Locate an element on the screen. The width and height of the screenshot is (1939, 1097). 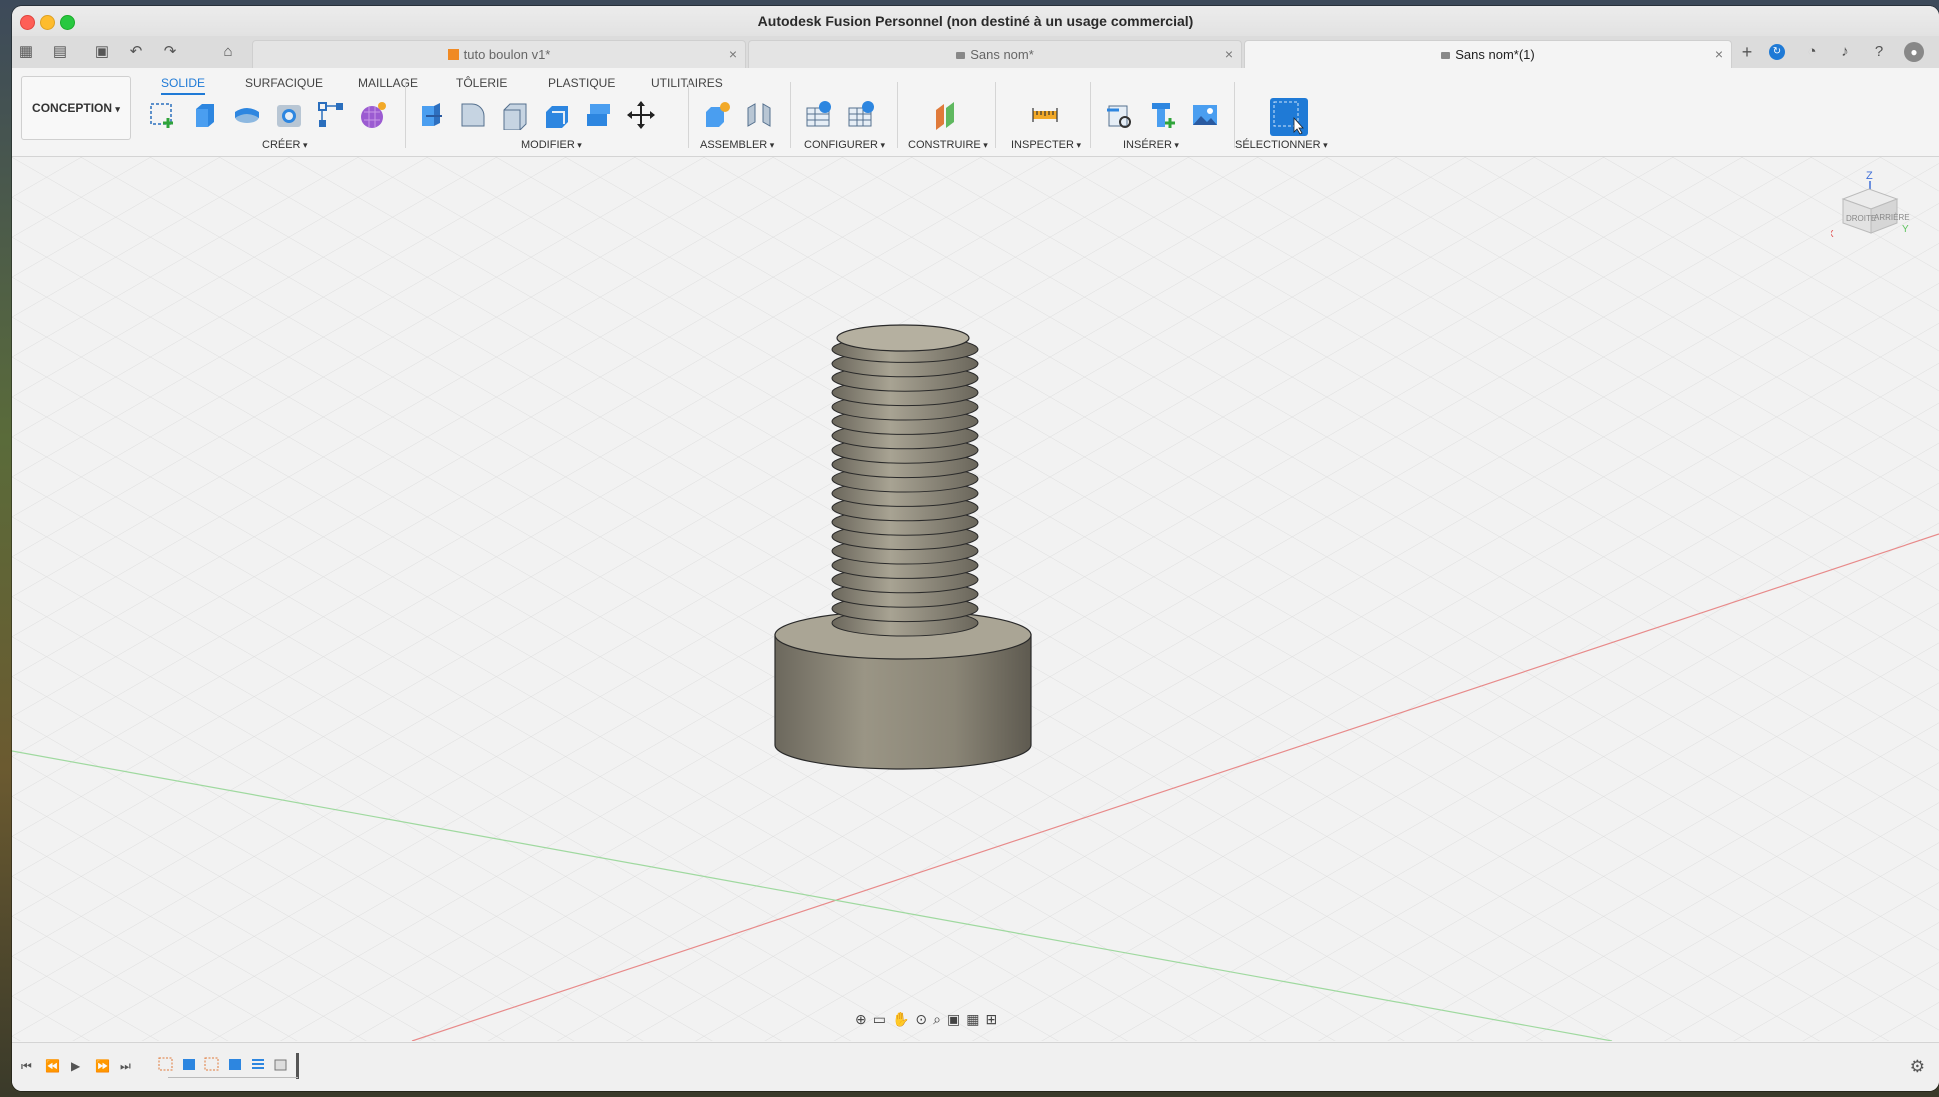
job-status-icon: ◔ is located at coordinates (1812, 52).